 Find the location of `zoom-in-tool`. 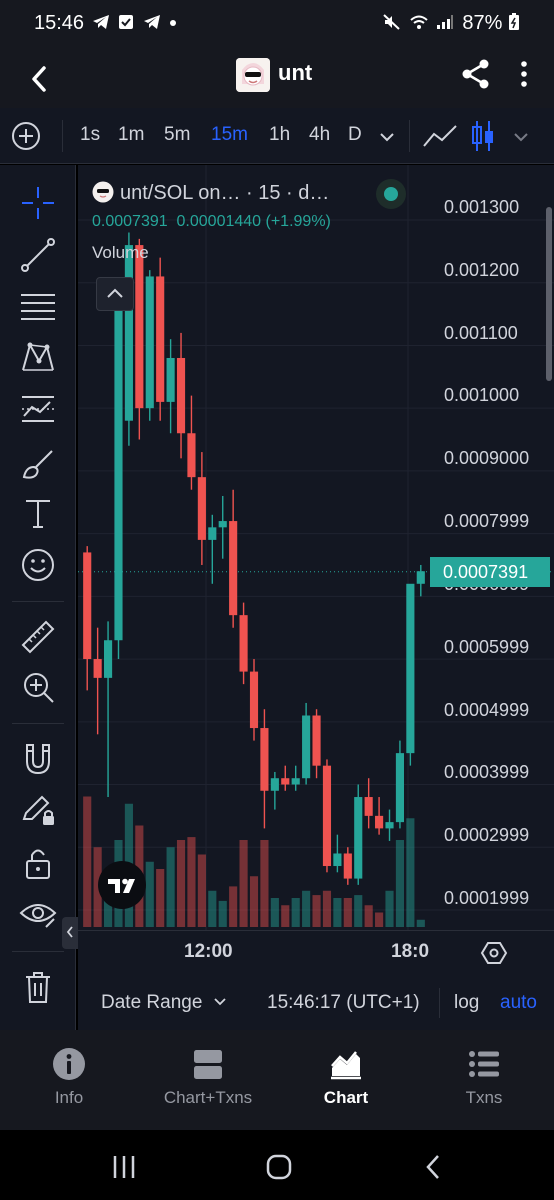

zoom-in-tool is located at coordinates (38, 687).